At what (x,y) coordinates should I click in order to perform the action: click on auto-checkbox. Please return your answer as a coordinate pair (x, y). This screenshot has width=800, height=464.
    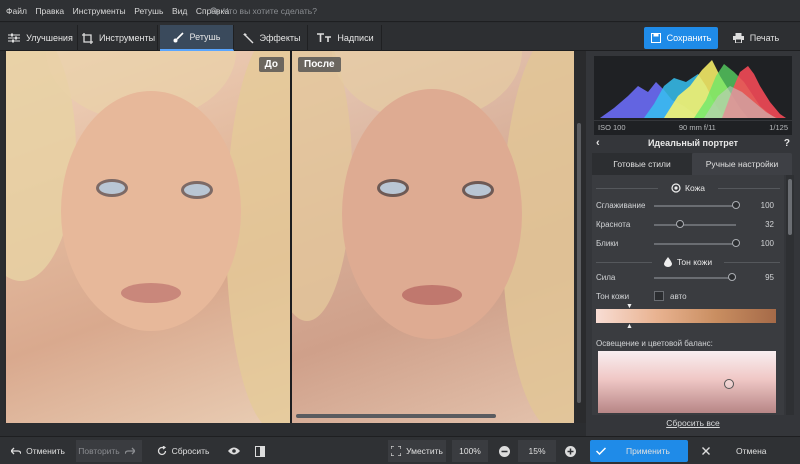
    Looking at the image, I should click on (659, 296).